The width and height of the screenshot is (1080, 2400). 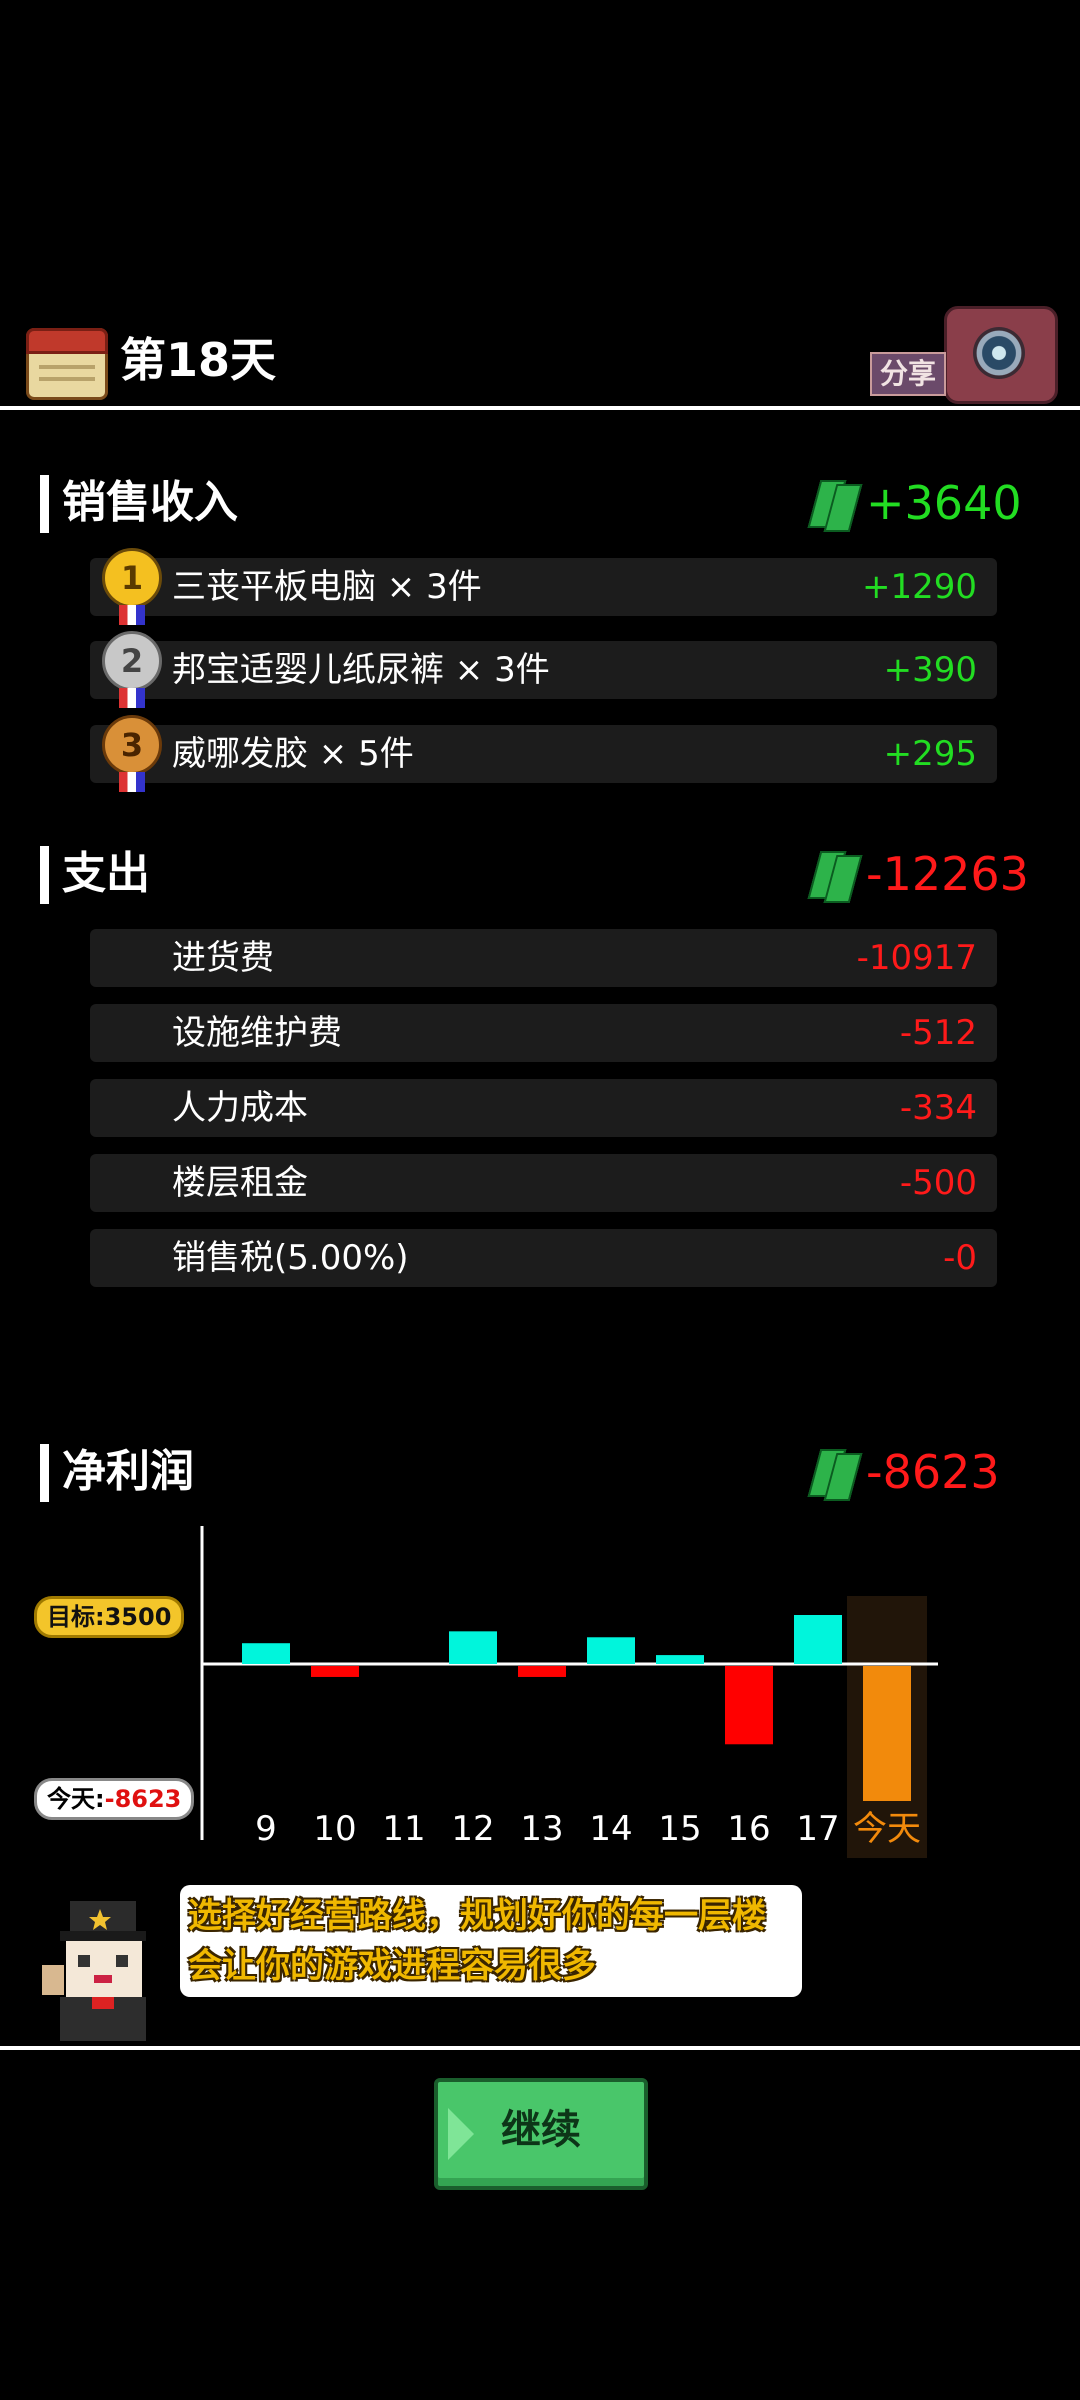 What do you see at coordinates (472, 1829) in the screenshot?
I see `tick-label: 12` at bounding box center [472, 1829].